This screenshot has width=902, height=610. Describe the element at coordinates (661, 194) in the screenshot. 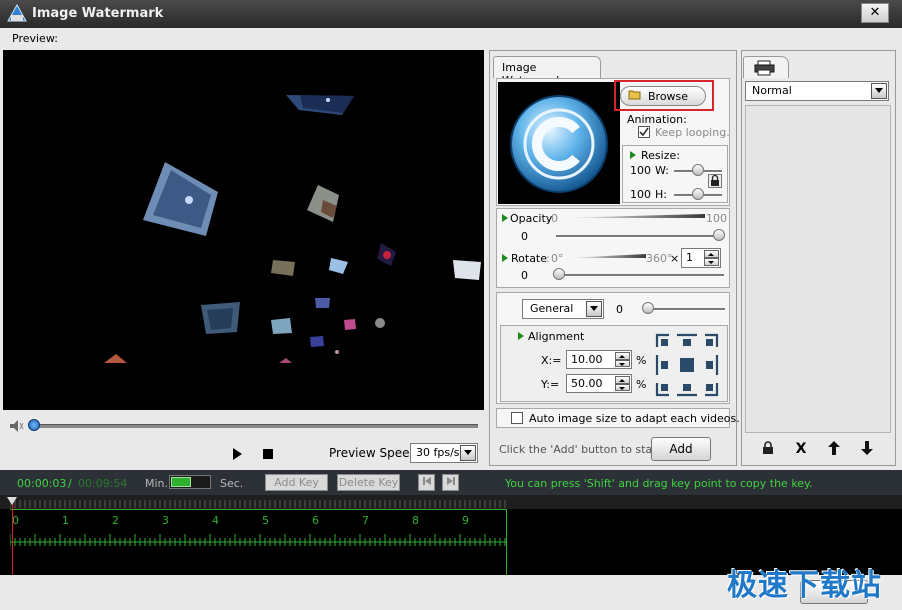

I see `height-label: H:` at that location.